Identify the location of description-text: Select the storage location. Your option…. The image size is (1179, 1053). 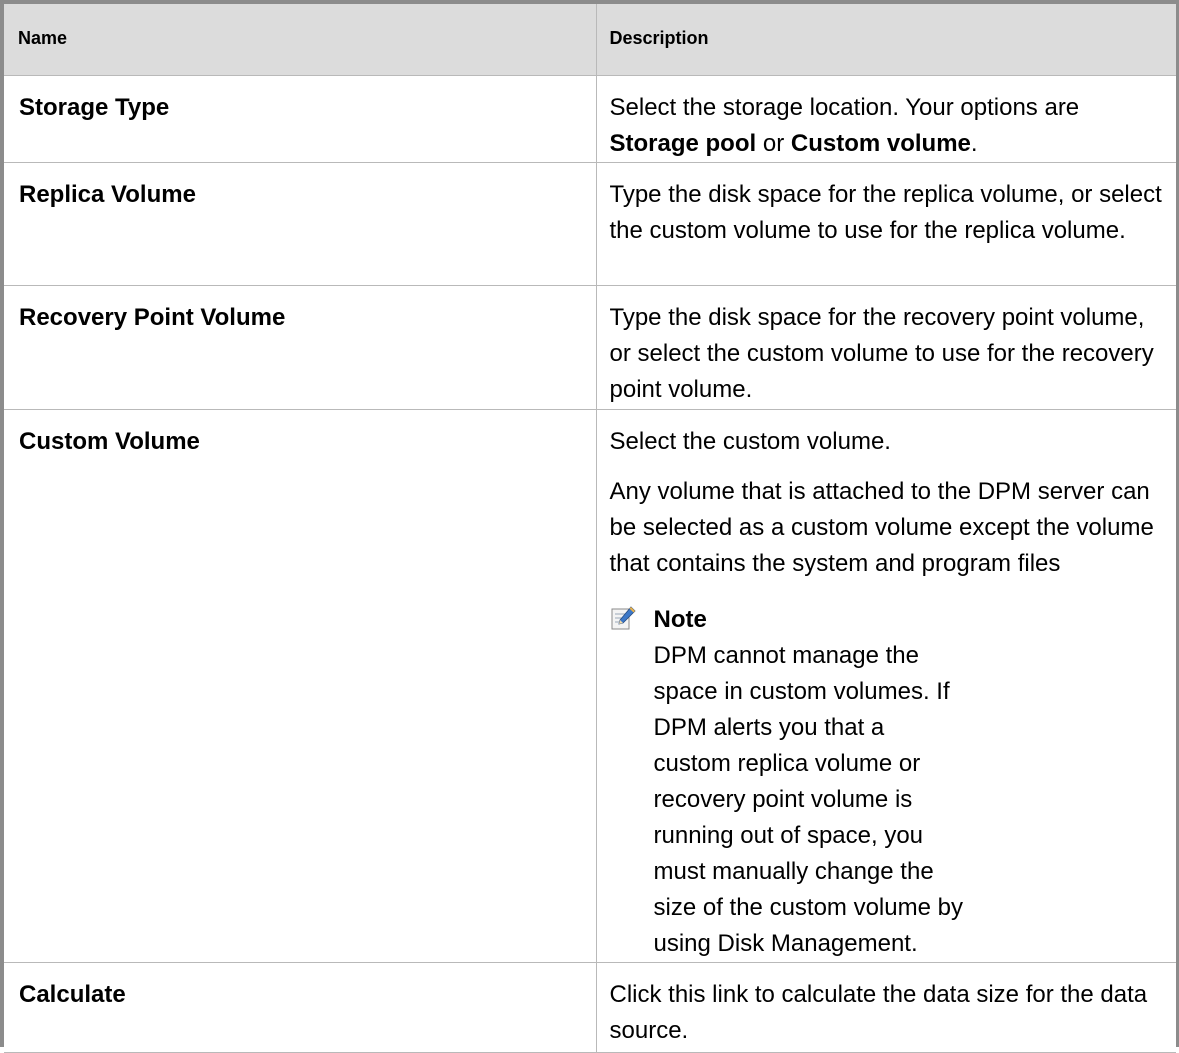
(844, 107).